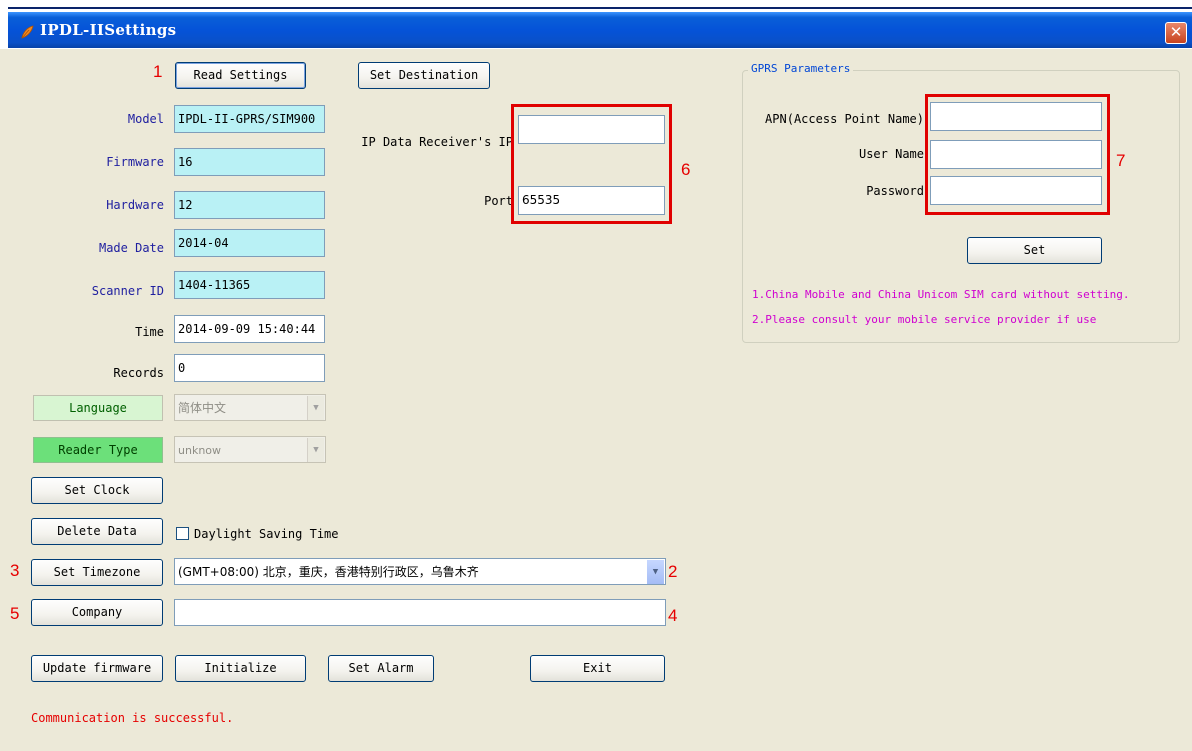  I want to click on model-label: Model, so click(145, 119).